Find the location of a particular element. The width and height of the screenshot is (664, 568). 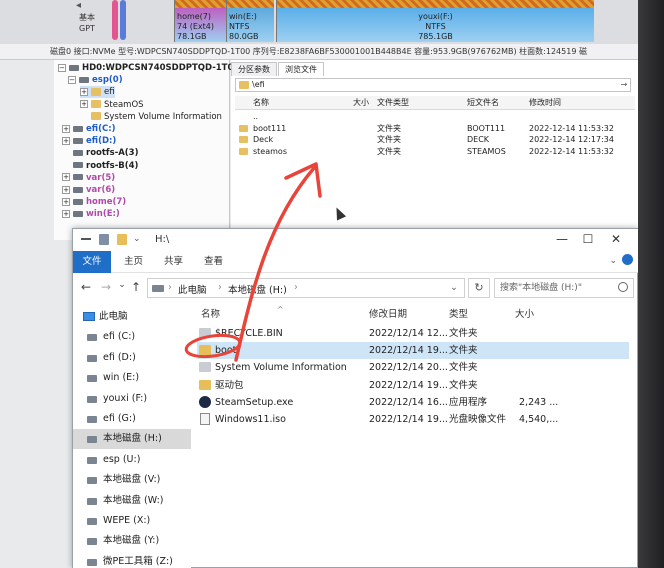

forward-button: → is located at coordinates (106, 287).